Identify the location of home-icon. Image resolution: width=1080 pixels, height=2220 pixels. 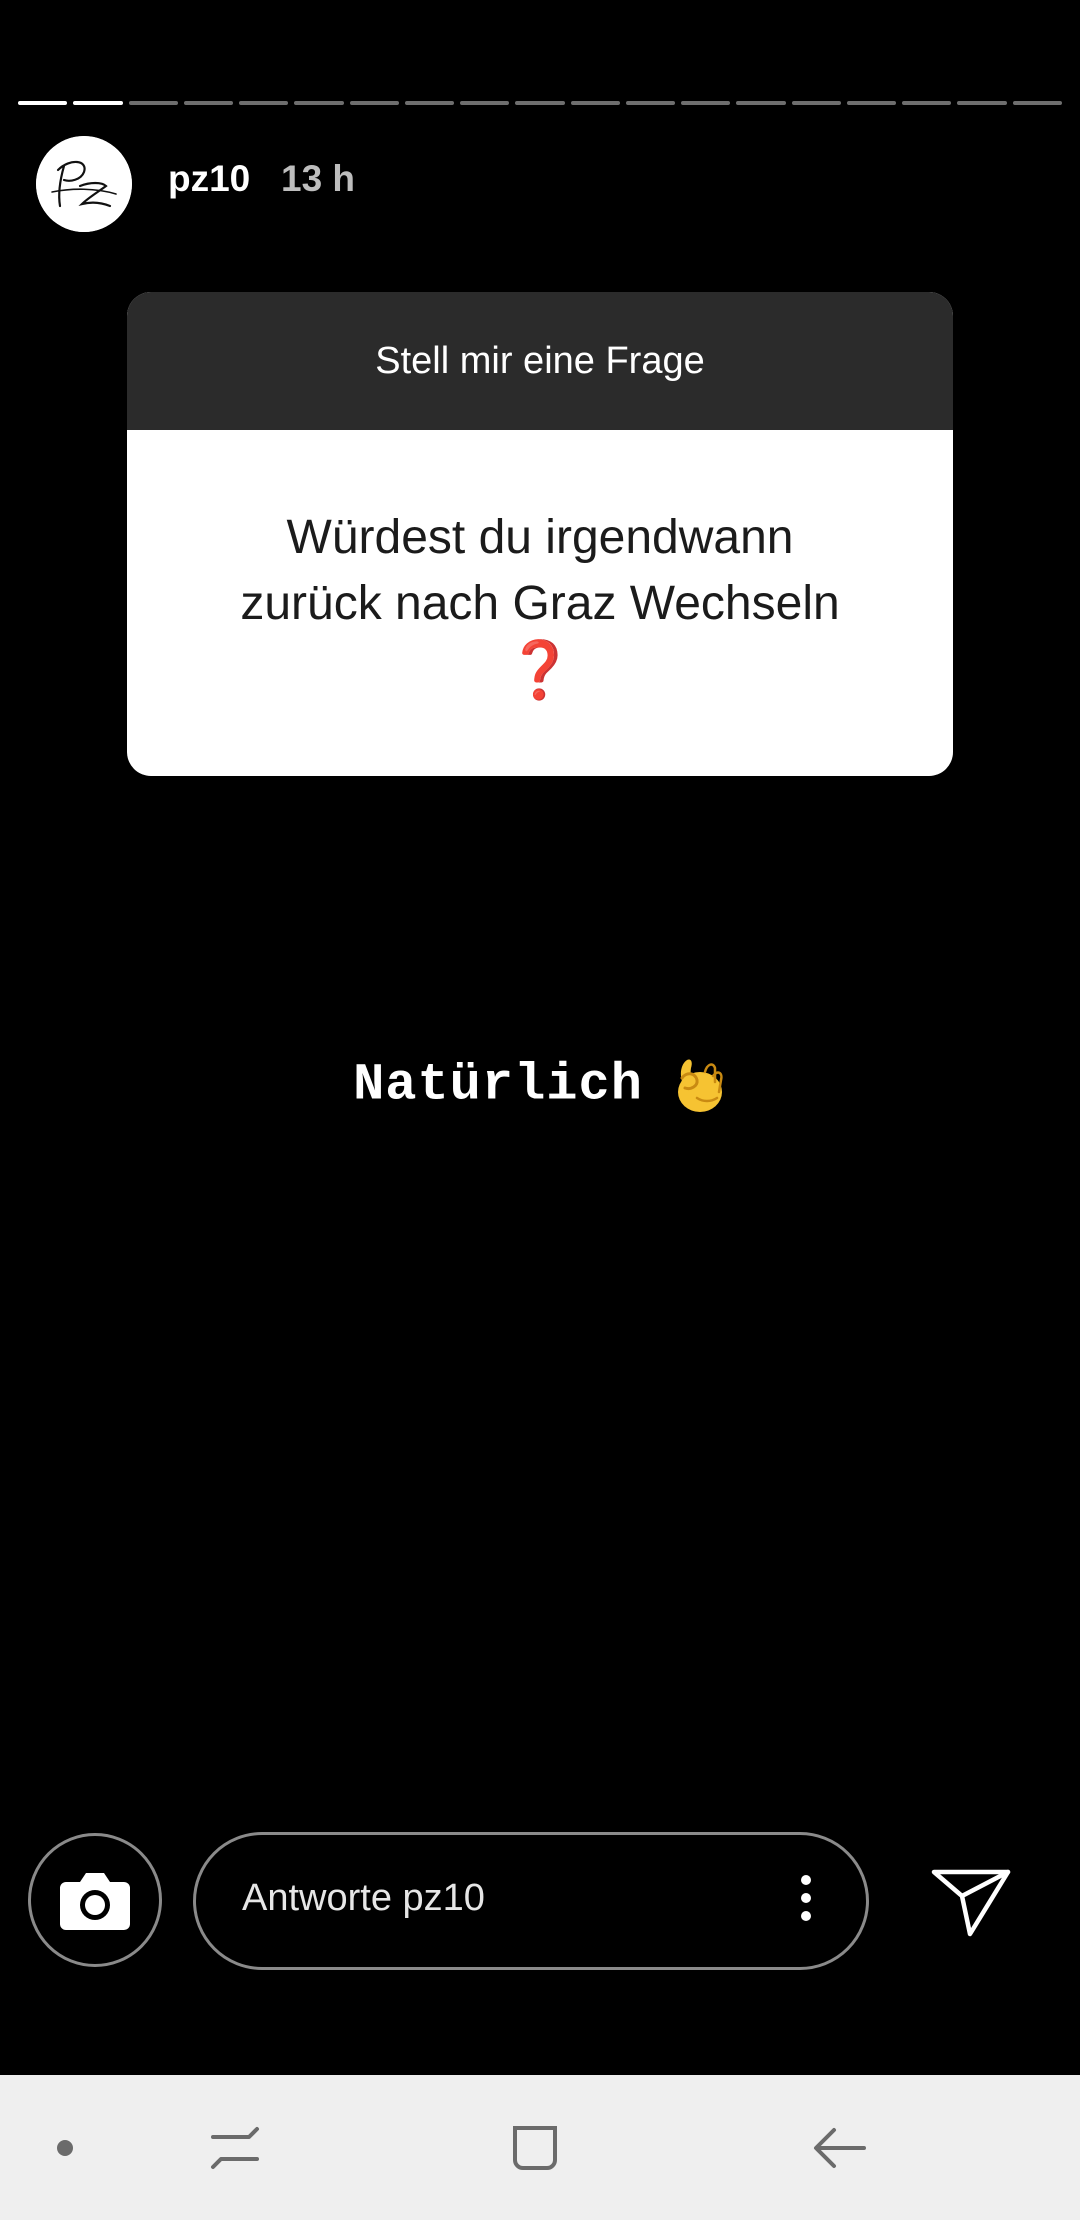
(535, 2148).